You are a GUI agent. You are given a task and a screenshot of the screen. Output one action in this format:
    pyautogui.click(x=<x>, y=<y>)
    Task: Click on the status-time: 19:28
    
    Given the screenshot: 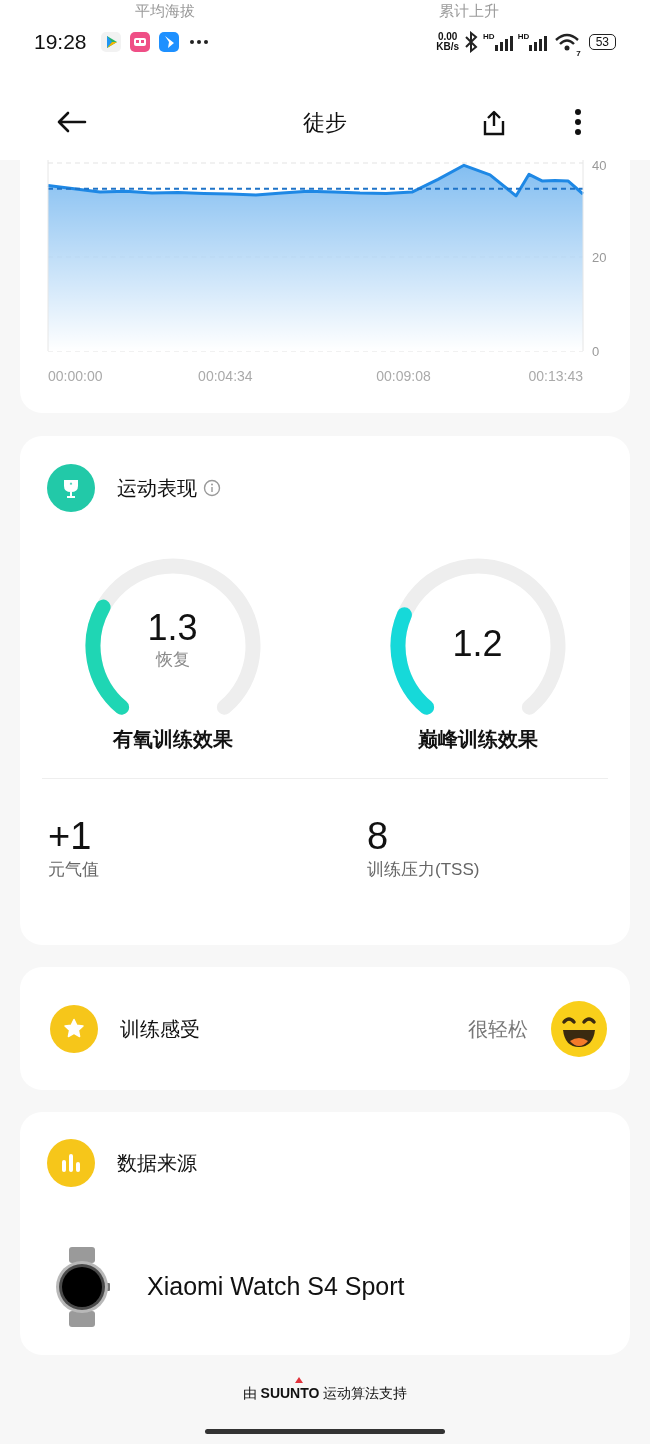 What is the action you would take?
    pyautogui.click(x=60, y=42)
    